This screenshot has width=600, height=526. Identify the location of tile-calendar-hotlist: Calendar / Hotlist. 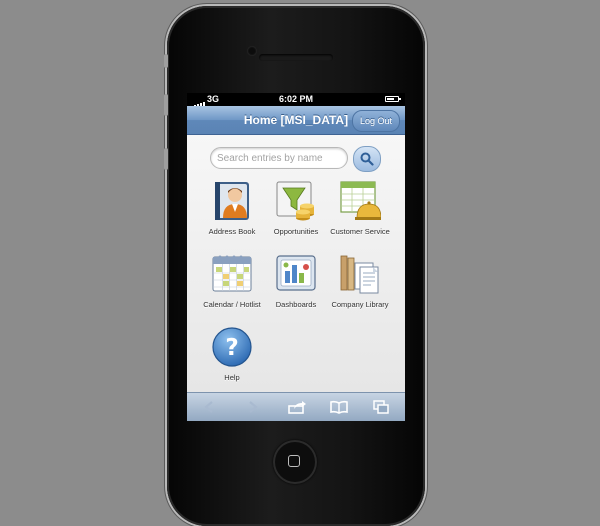
(232, 281).